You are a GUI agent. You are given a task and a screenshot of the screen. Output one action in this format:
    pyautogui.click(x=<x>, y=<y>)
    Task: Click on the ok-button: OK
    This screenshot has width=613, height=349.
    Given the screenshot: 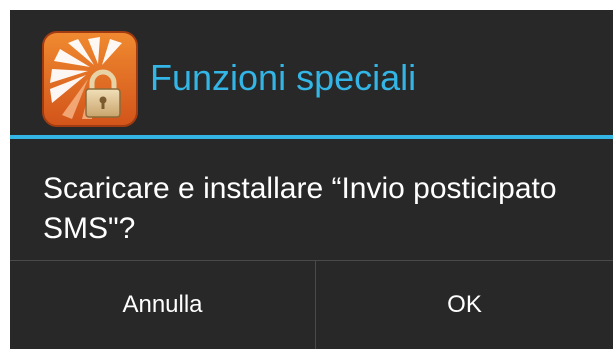 What is the action you would take?
    pyautogui.click(x=464, y=305)
    